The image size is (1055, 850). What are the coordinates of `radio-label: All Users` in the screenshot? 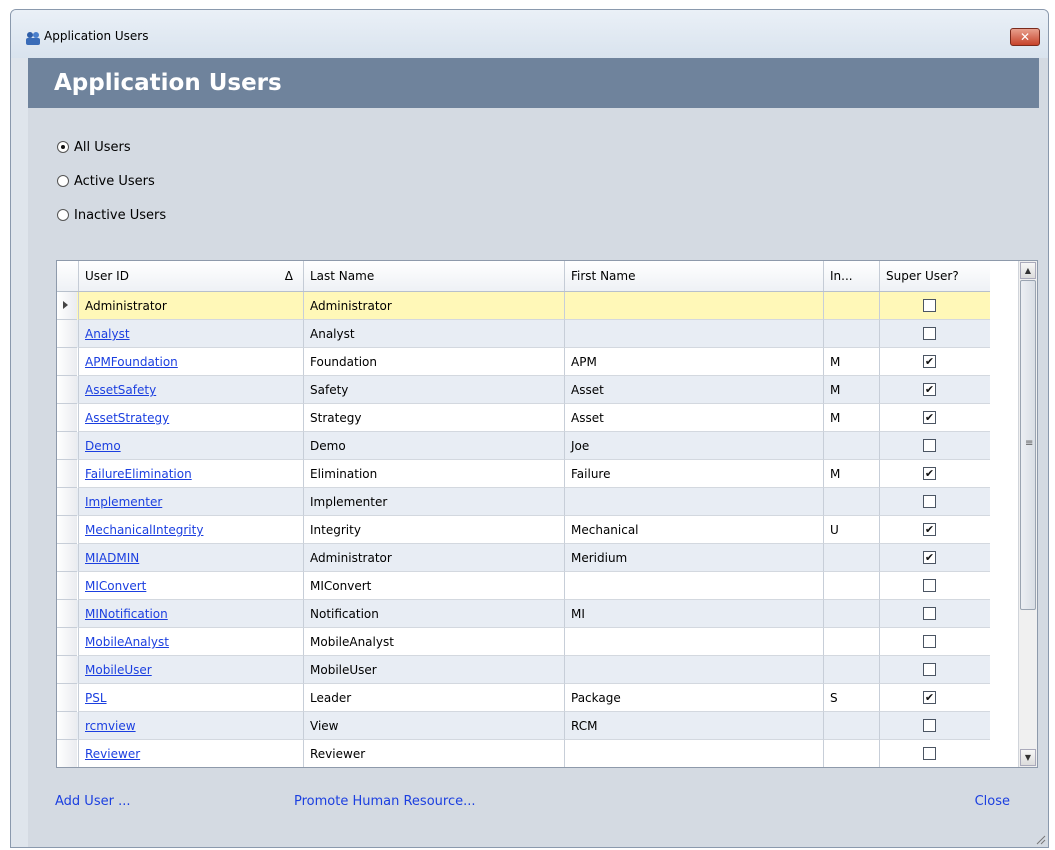 It's located at (102, 147).